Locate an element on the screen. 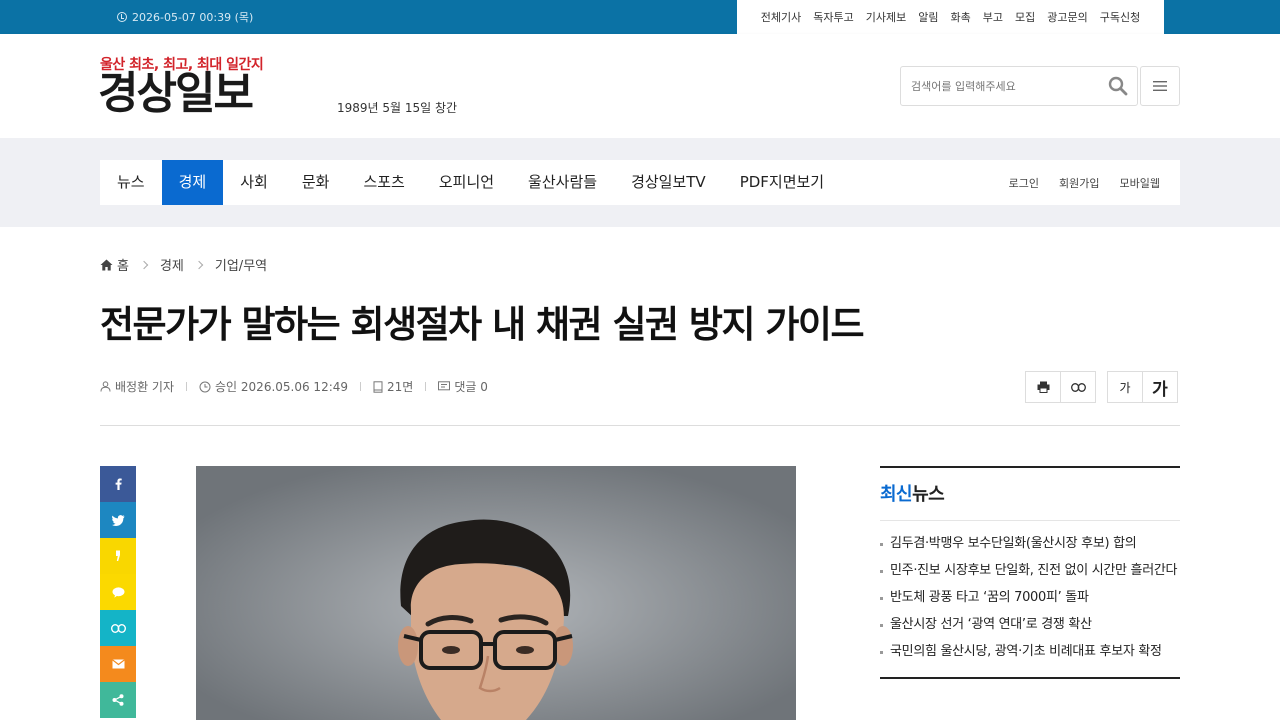 This screenshot has width=1280, height=720. nav-item-society: 사회 is located at coordinates (254, 182).